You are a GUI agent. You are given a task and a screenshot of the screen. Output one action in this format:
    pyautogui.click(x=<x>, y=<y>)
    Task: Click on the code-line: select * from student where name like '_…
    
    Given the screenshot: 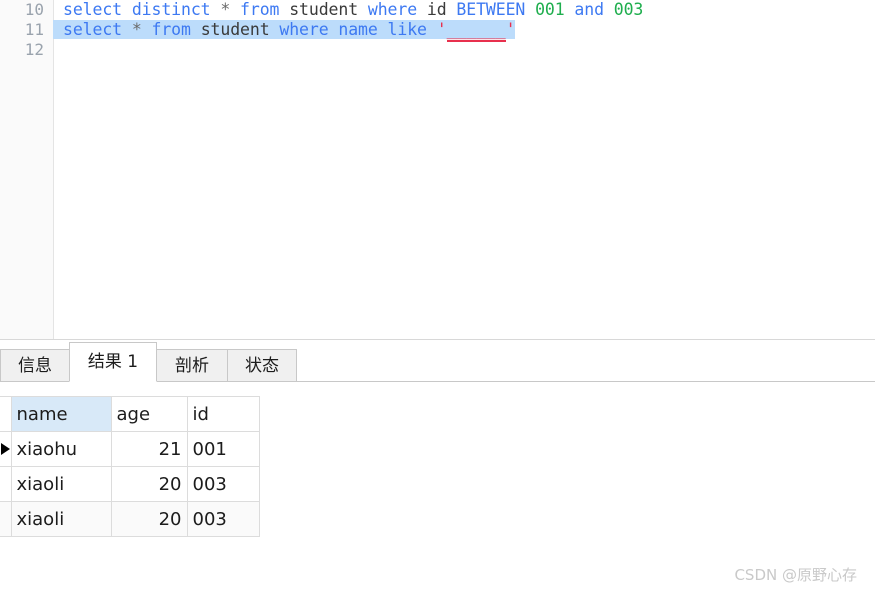 What is the action you would take?
    pyautogui.click(x=284, y=31)
    